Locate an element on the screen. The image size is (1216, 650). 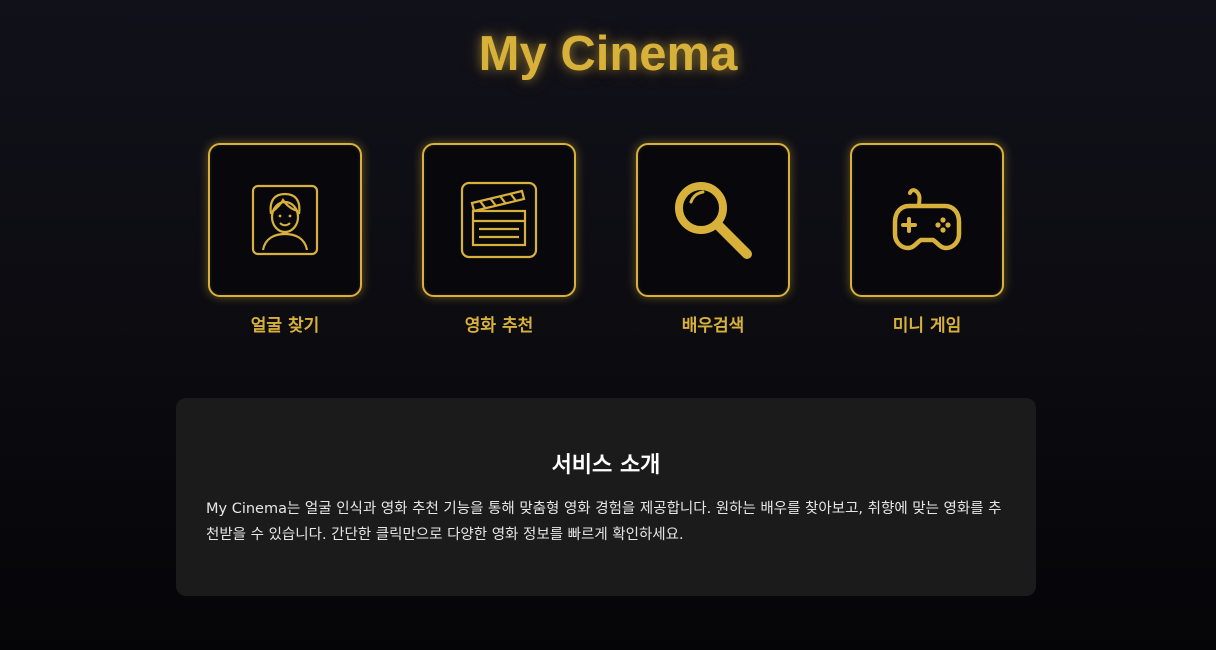
face-search-button is located at coordinates (285, 220).